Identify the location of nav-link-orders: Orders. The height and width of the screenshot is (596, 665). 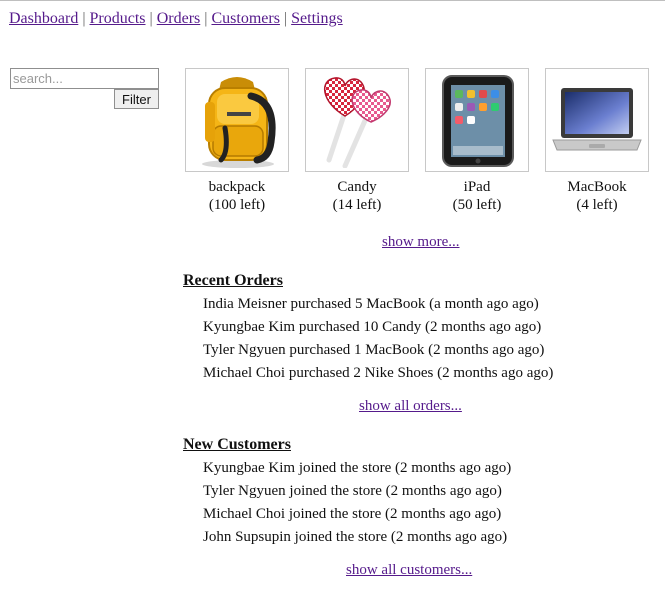
(179, 18).